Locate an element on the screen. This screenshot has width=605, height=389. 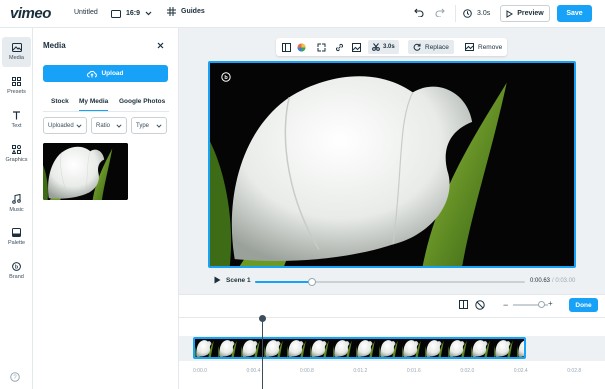
timeline-tick: 0:01.2 is located at coordinates (360, 371).